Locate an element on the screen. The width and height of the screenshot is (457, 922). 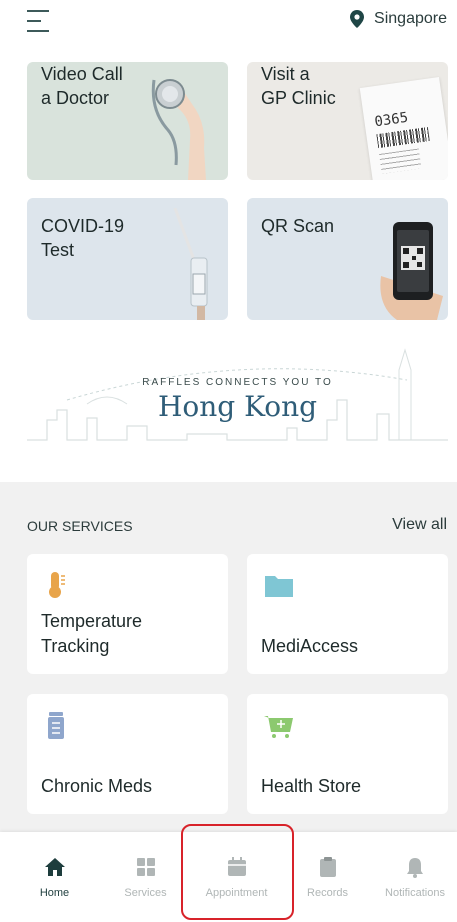
tile-label: COVID-19 Test is located at coordinates (83, 238).